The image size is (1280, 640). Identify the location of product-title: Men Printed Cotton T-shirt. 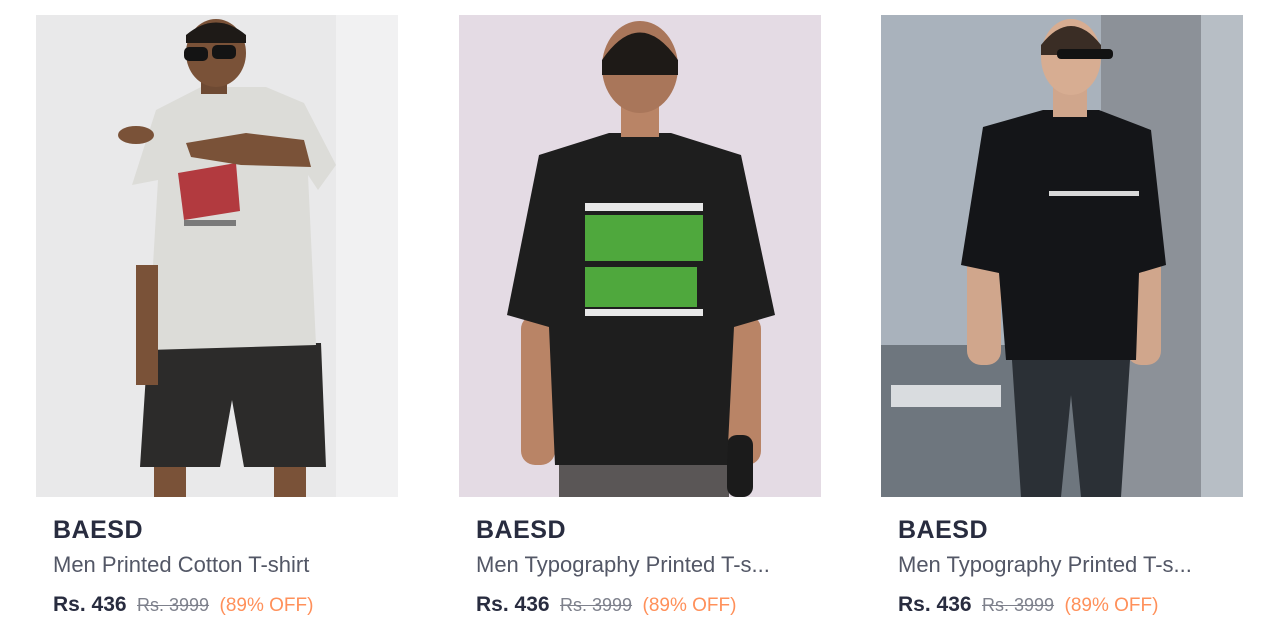
(181, 564).